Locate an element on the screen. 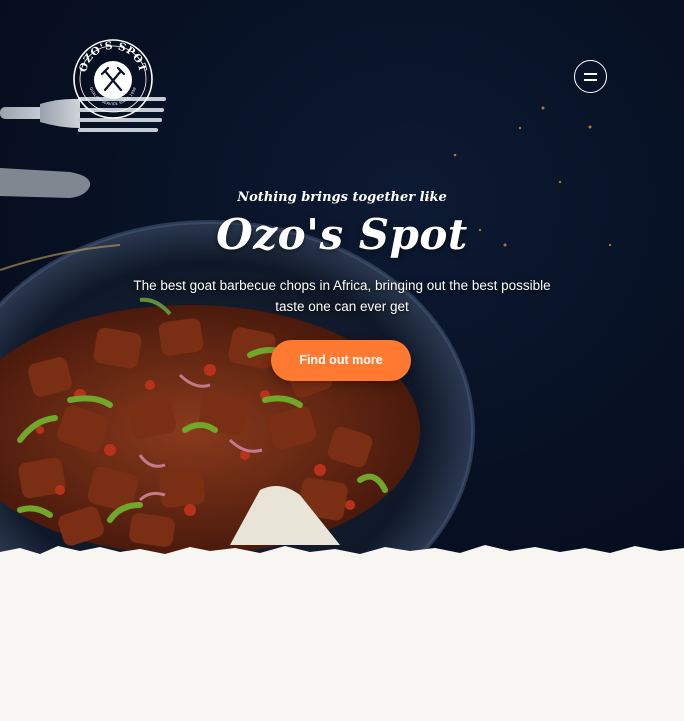 This screenshot has width=684, height=721. torn-paper-edge is located at coordinates (342, 560).